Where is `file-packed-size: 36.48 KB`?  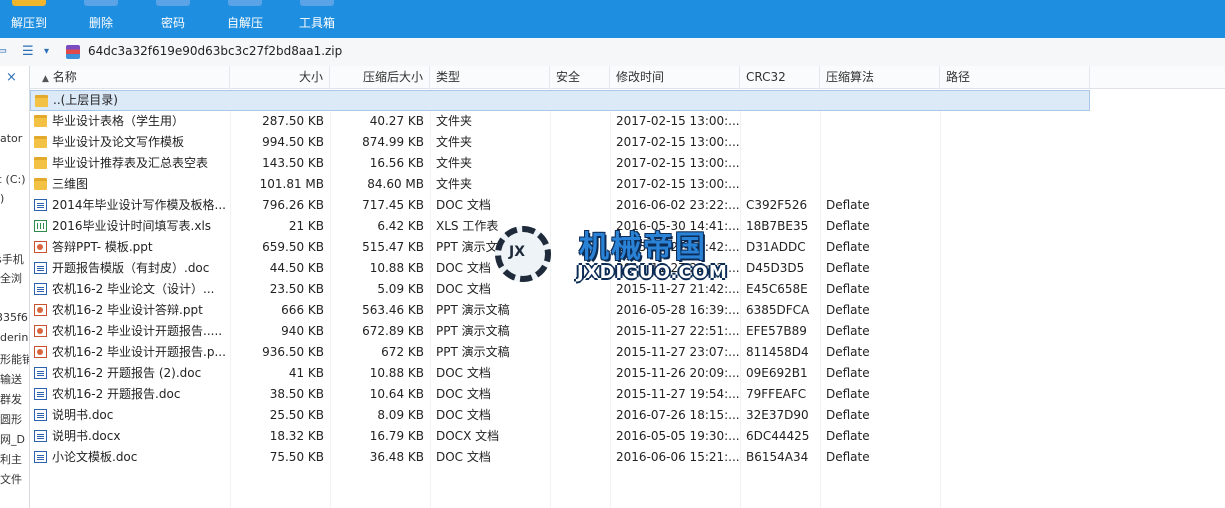 file-packed-size: 36.48 KB is located at coordinates (396, 457).